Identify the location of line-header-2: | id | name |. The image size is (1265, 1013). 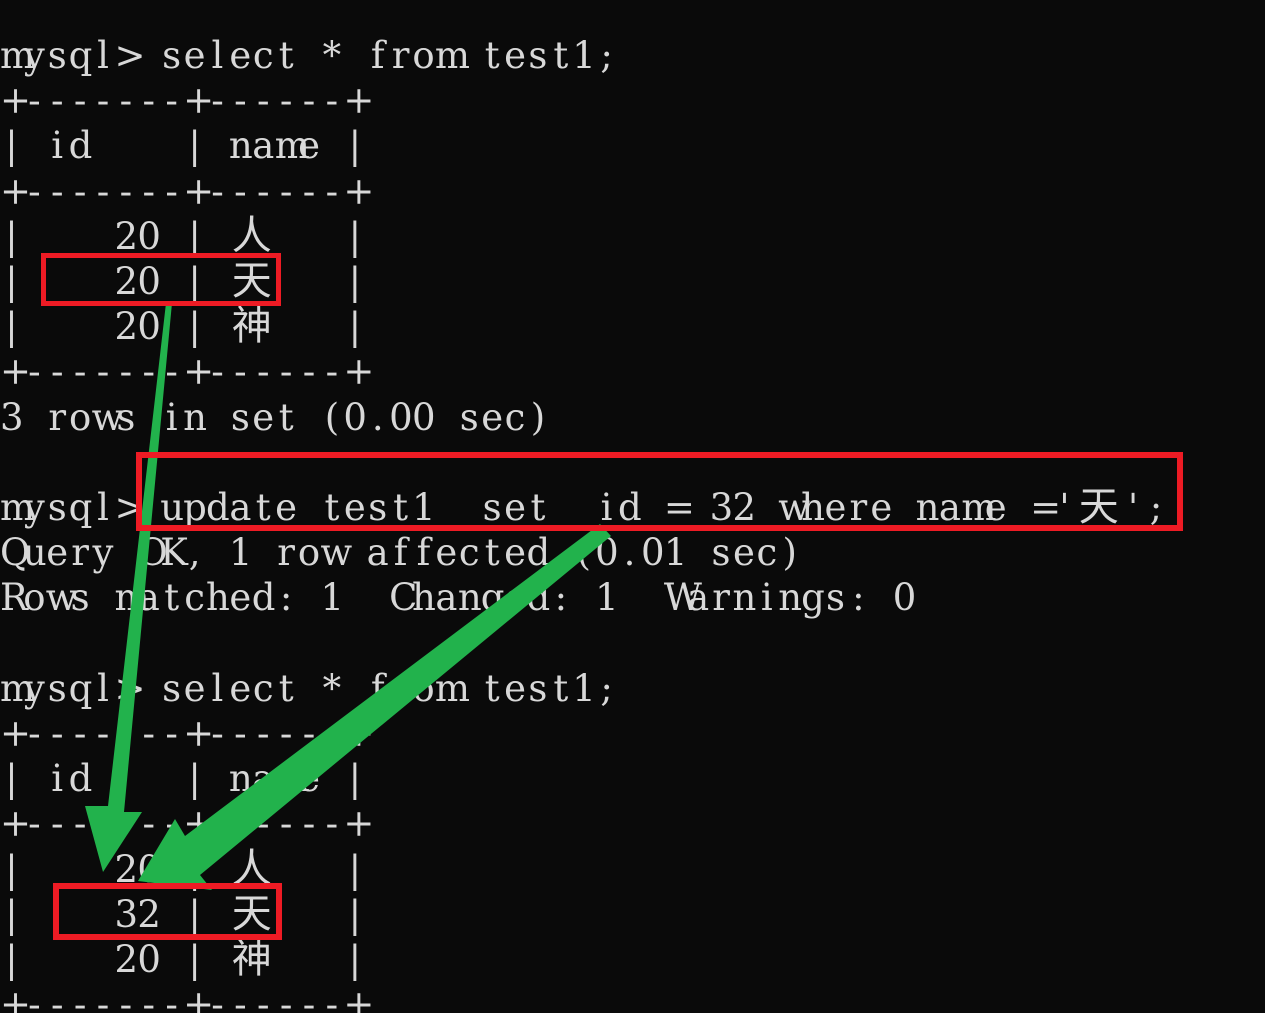
(183, 779).